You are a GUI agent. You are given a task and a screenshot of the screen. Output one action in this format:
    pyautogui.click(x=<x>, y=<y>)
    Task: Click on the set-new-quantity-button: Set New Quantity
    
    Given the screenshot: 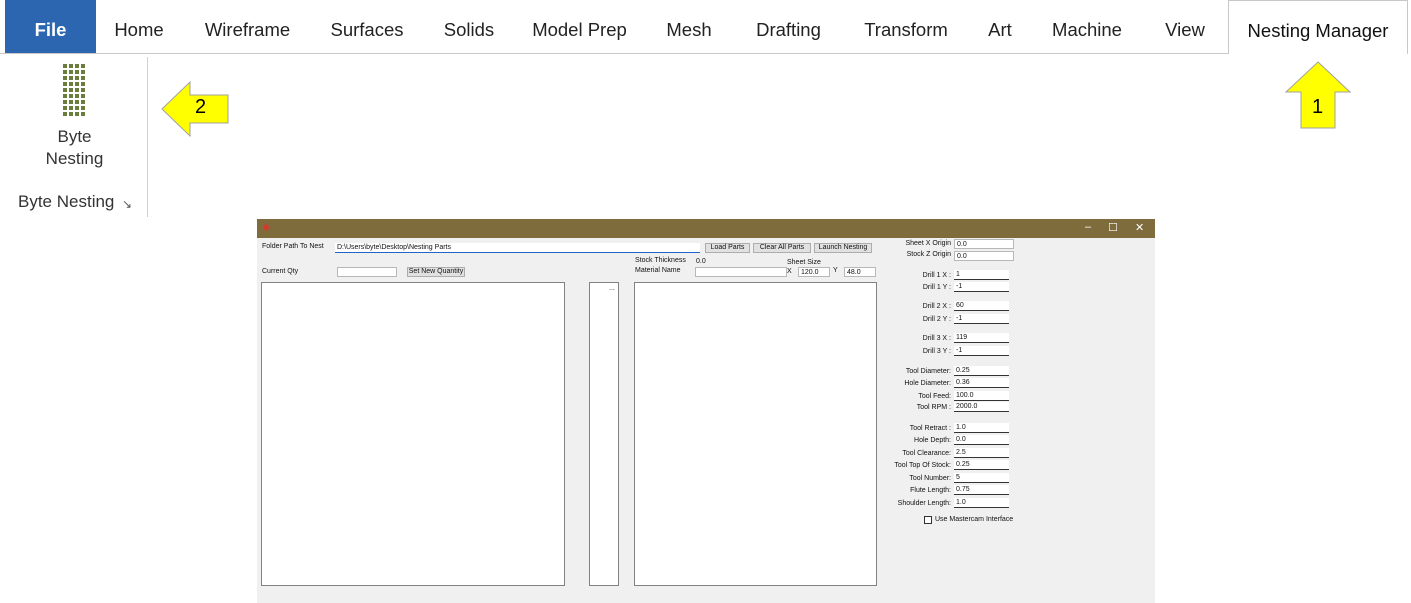 What is the action you would take?
    pyautogui.click(x=436, y=272)
    